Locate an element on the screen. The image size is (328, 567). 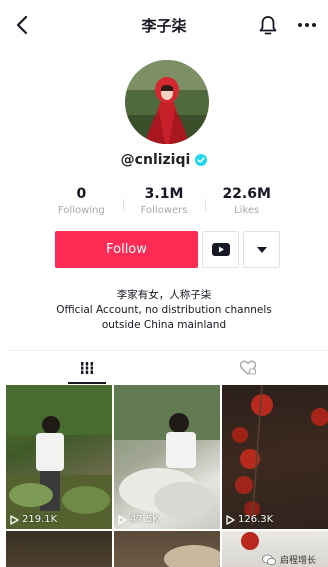
stat-label: Likes is located at coordinates (247, 210).